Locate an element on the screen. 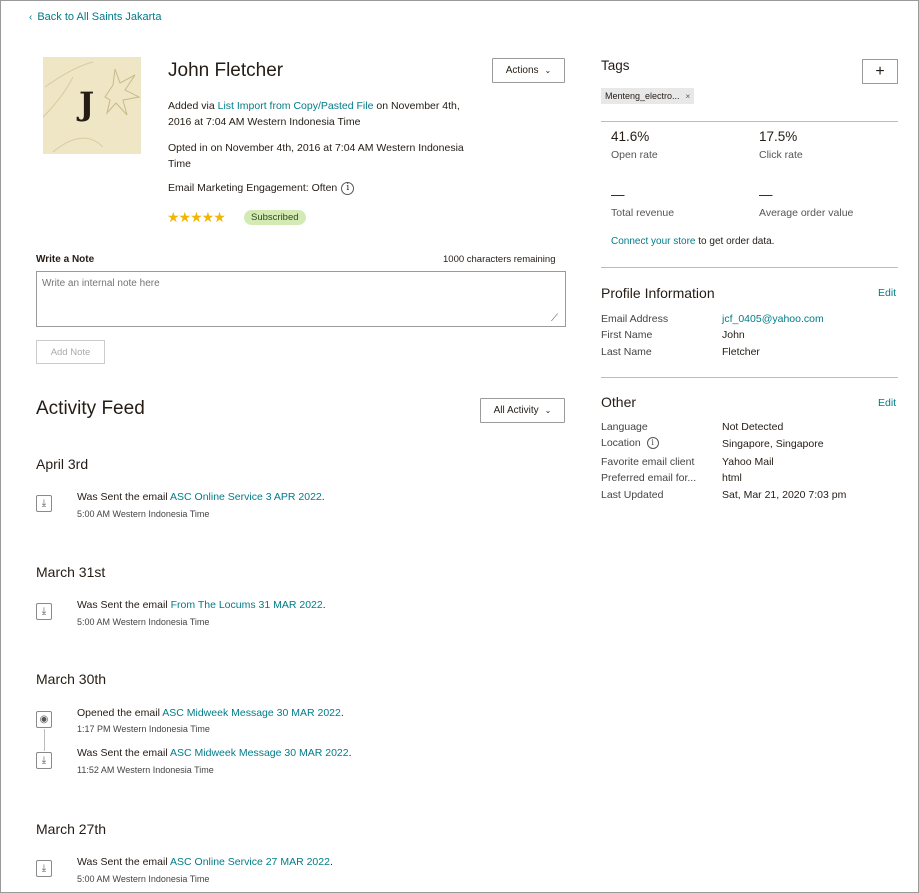 The height and width of the screenshot is (893, 919). last-name-key: Last Name is located at coordinates (626, 352).